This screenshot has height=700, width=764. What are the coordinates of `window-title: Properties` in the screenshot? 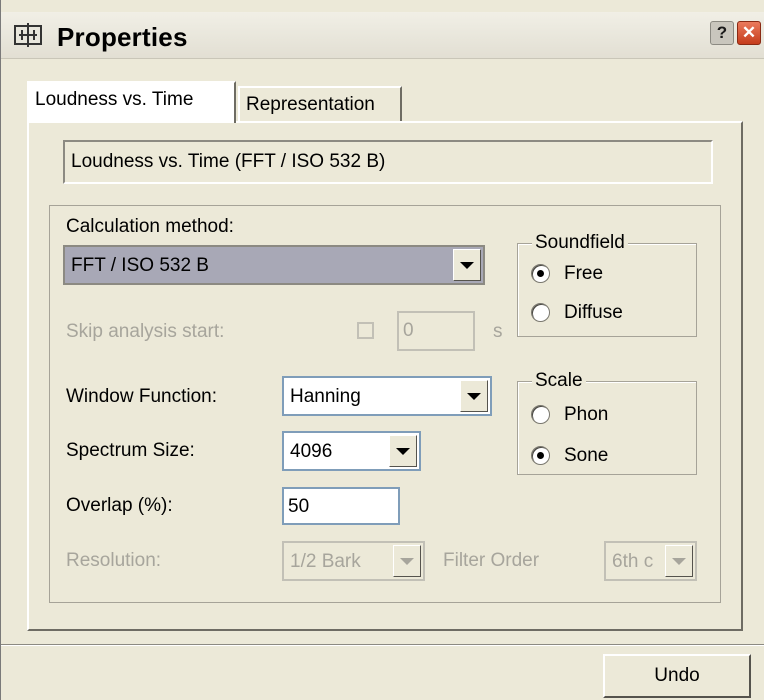 It's located at (122, 37).